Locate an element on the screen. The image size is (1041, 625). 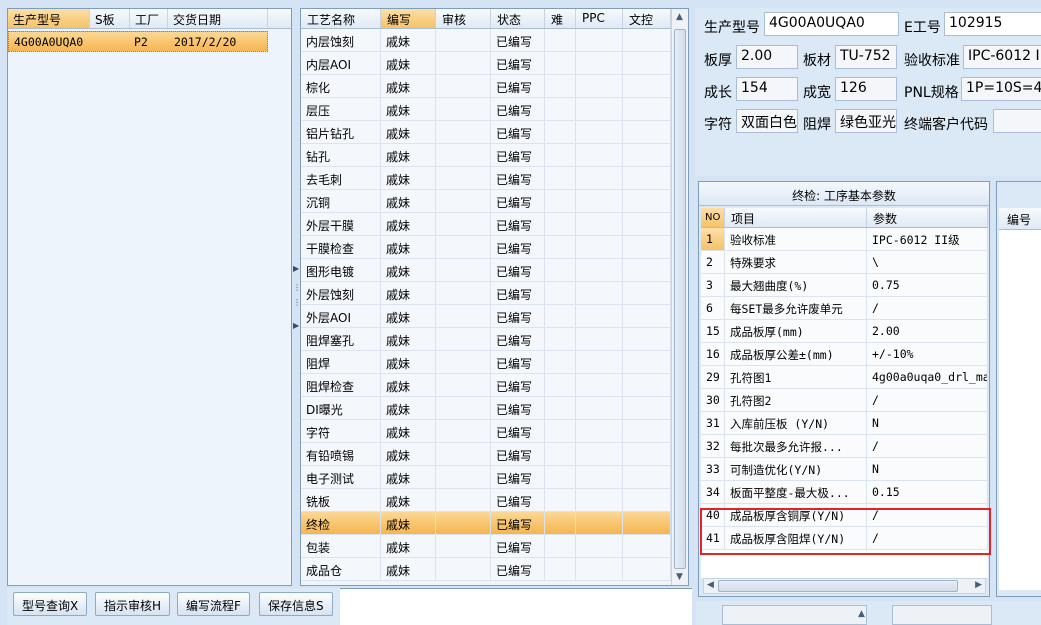
process-row: 去毛刺 戚妹 已编写 is located at coordinates (494, 178).